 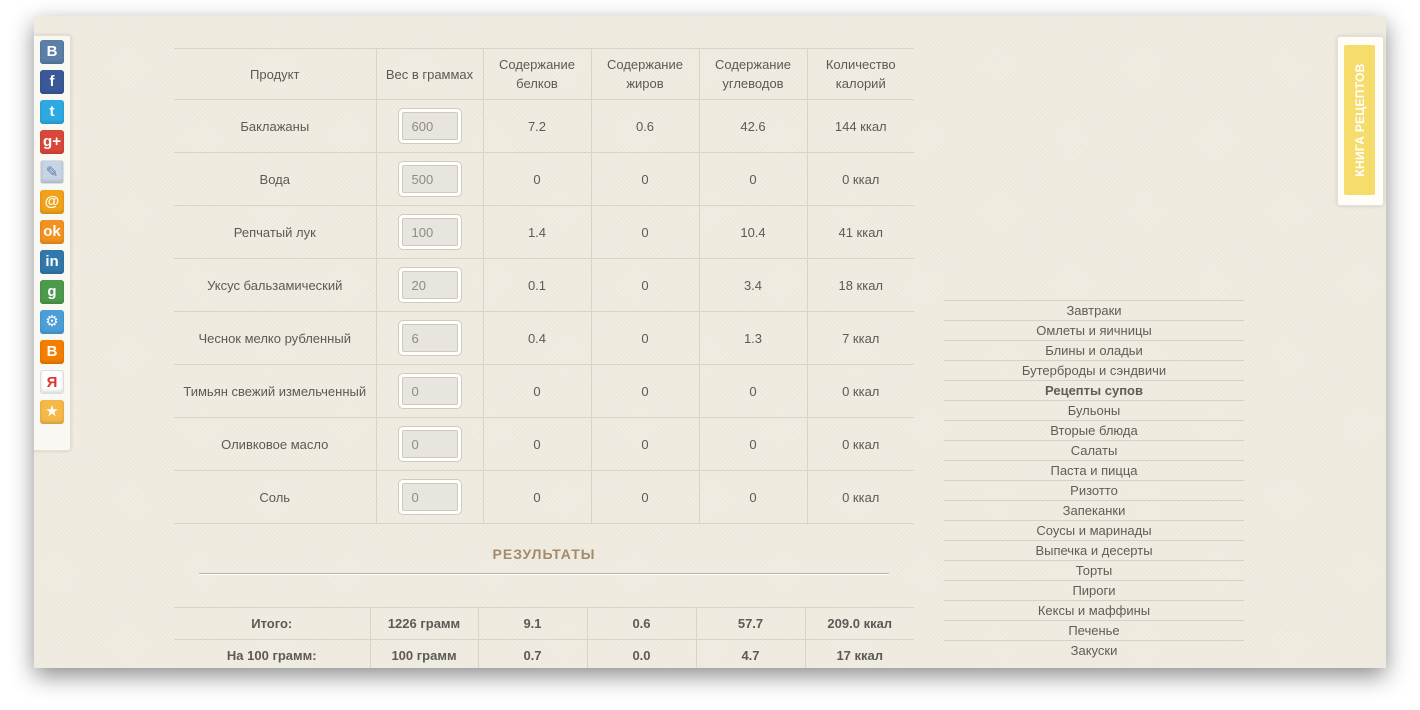 What do you see at coordinates (275, 179) in the screenshot?
I see `product-name: Вода` at bounding box center [275, 179].